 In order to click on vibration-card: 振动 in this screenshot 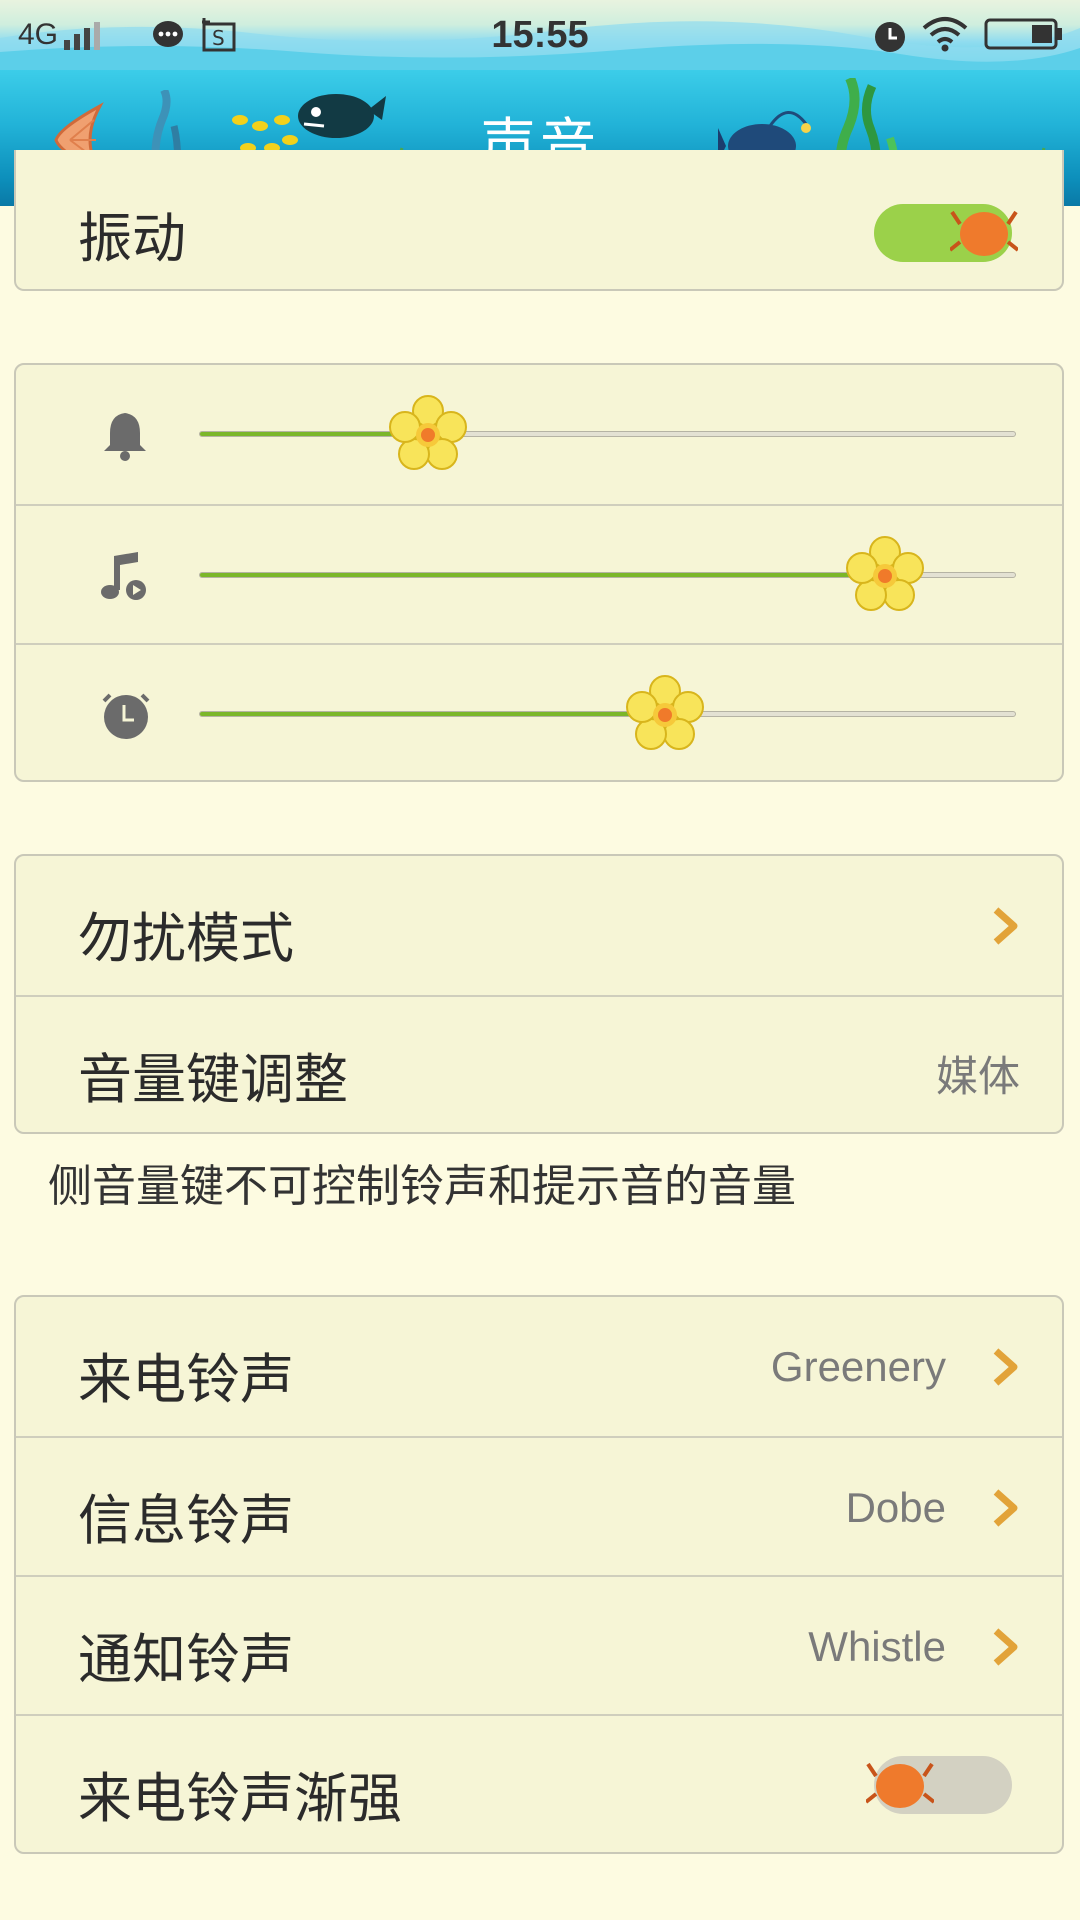, I will do `click(539, 220)`.